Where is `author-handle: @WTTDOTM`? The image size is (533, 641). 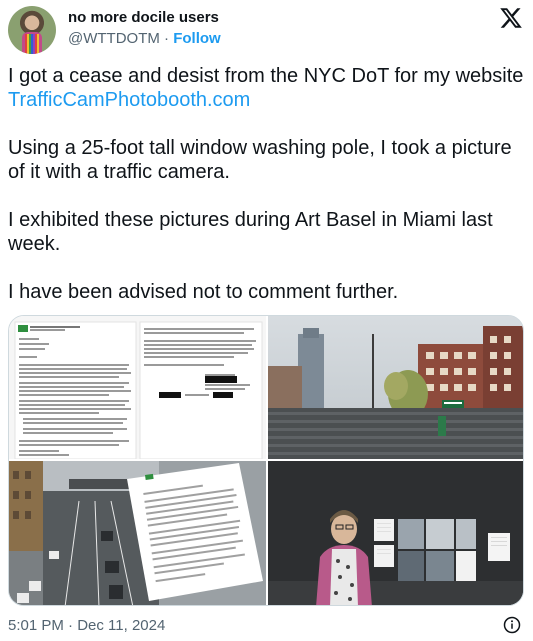
author-handle: @WTTDOTM is located at coordinates (114, 38).